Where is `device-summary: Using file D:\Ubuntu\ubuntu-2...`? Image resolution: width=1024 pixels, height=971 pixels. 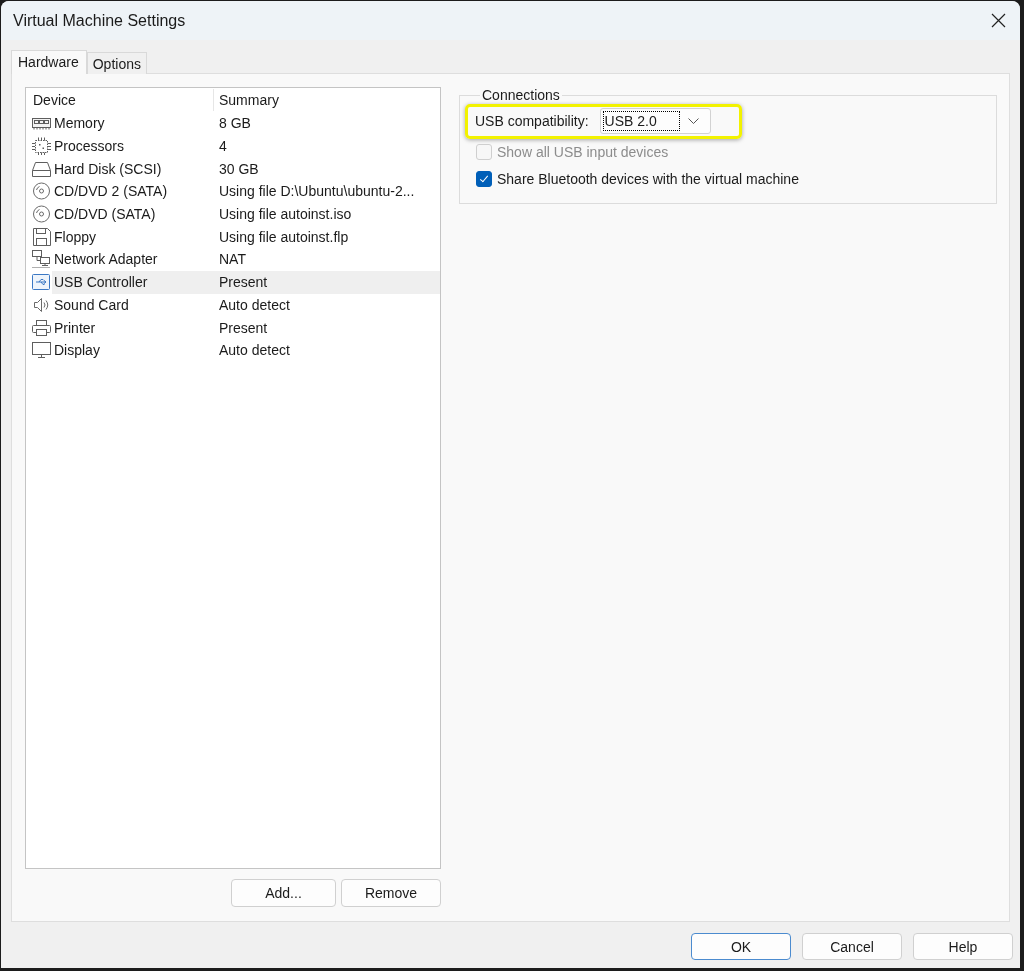 device-summary: Using file D:\Ubuntu\ubuntu-2... is located at coordinates (317, 191).